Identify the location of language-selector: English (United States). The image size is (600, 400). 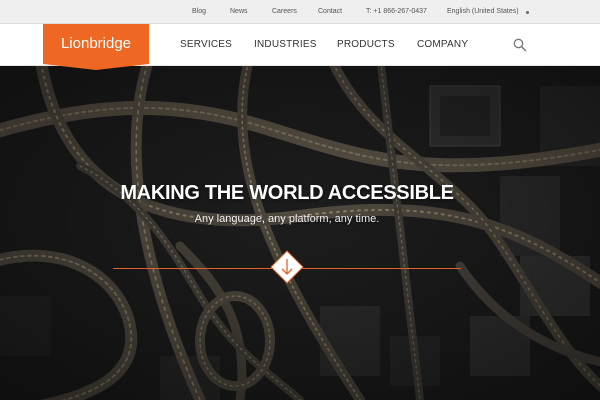
(483, 12).